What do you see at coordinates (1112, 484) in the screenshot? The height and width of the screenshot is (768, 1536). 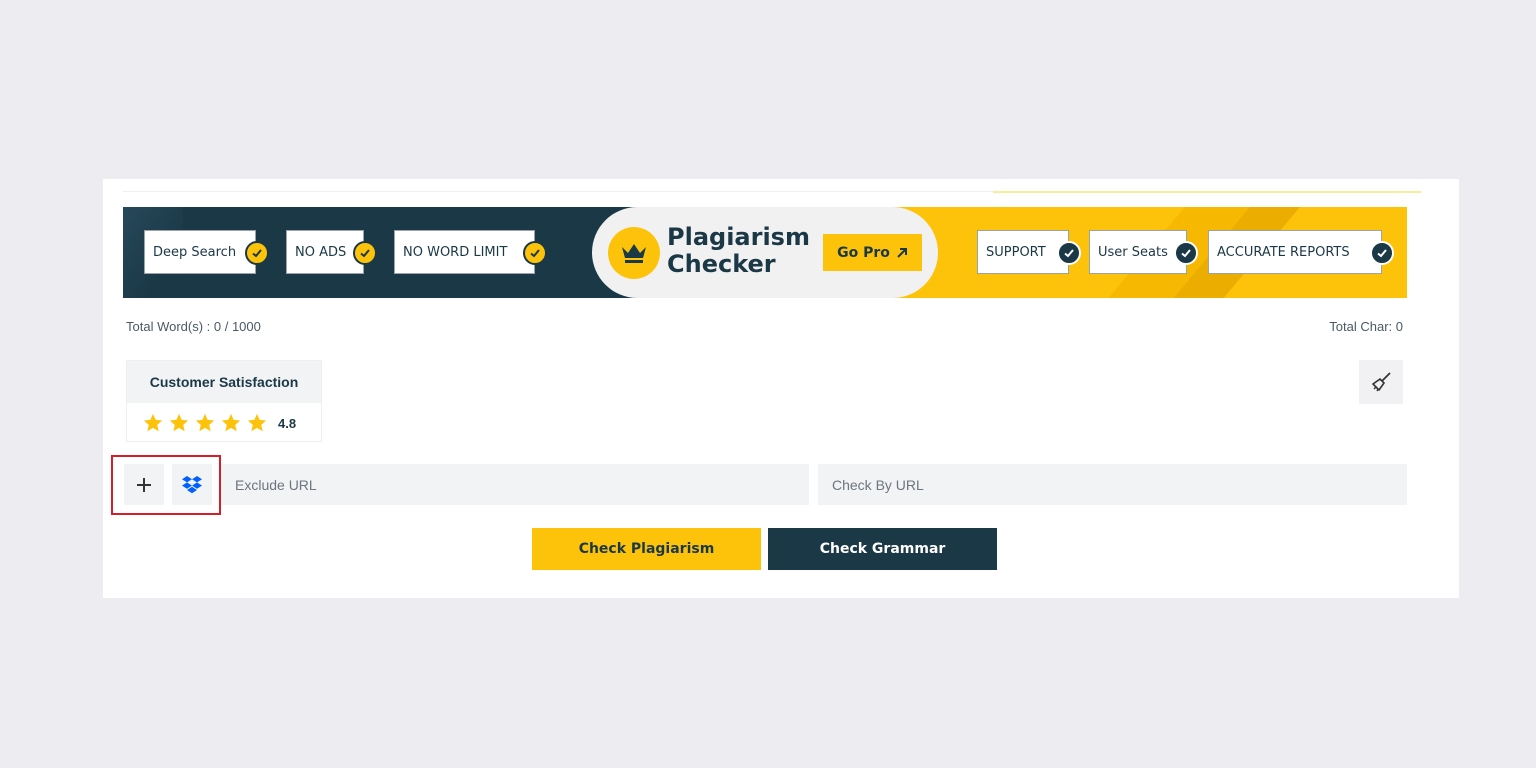 I see `check-by-url-input` at bounding box center [1112, 484].